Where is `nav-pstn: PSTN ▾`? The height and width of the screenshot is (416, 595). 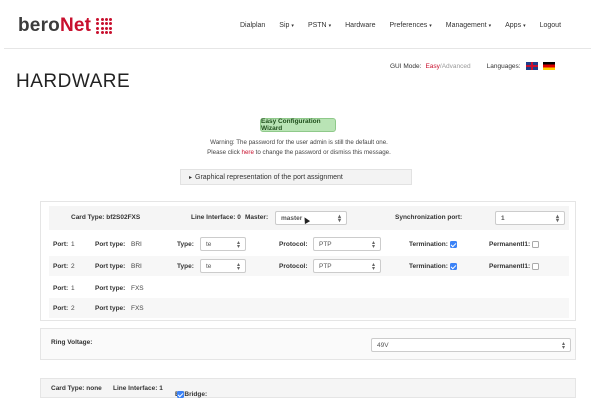
nav-pstn: PSTN ▾ is located at coordinates (319, 25).